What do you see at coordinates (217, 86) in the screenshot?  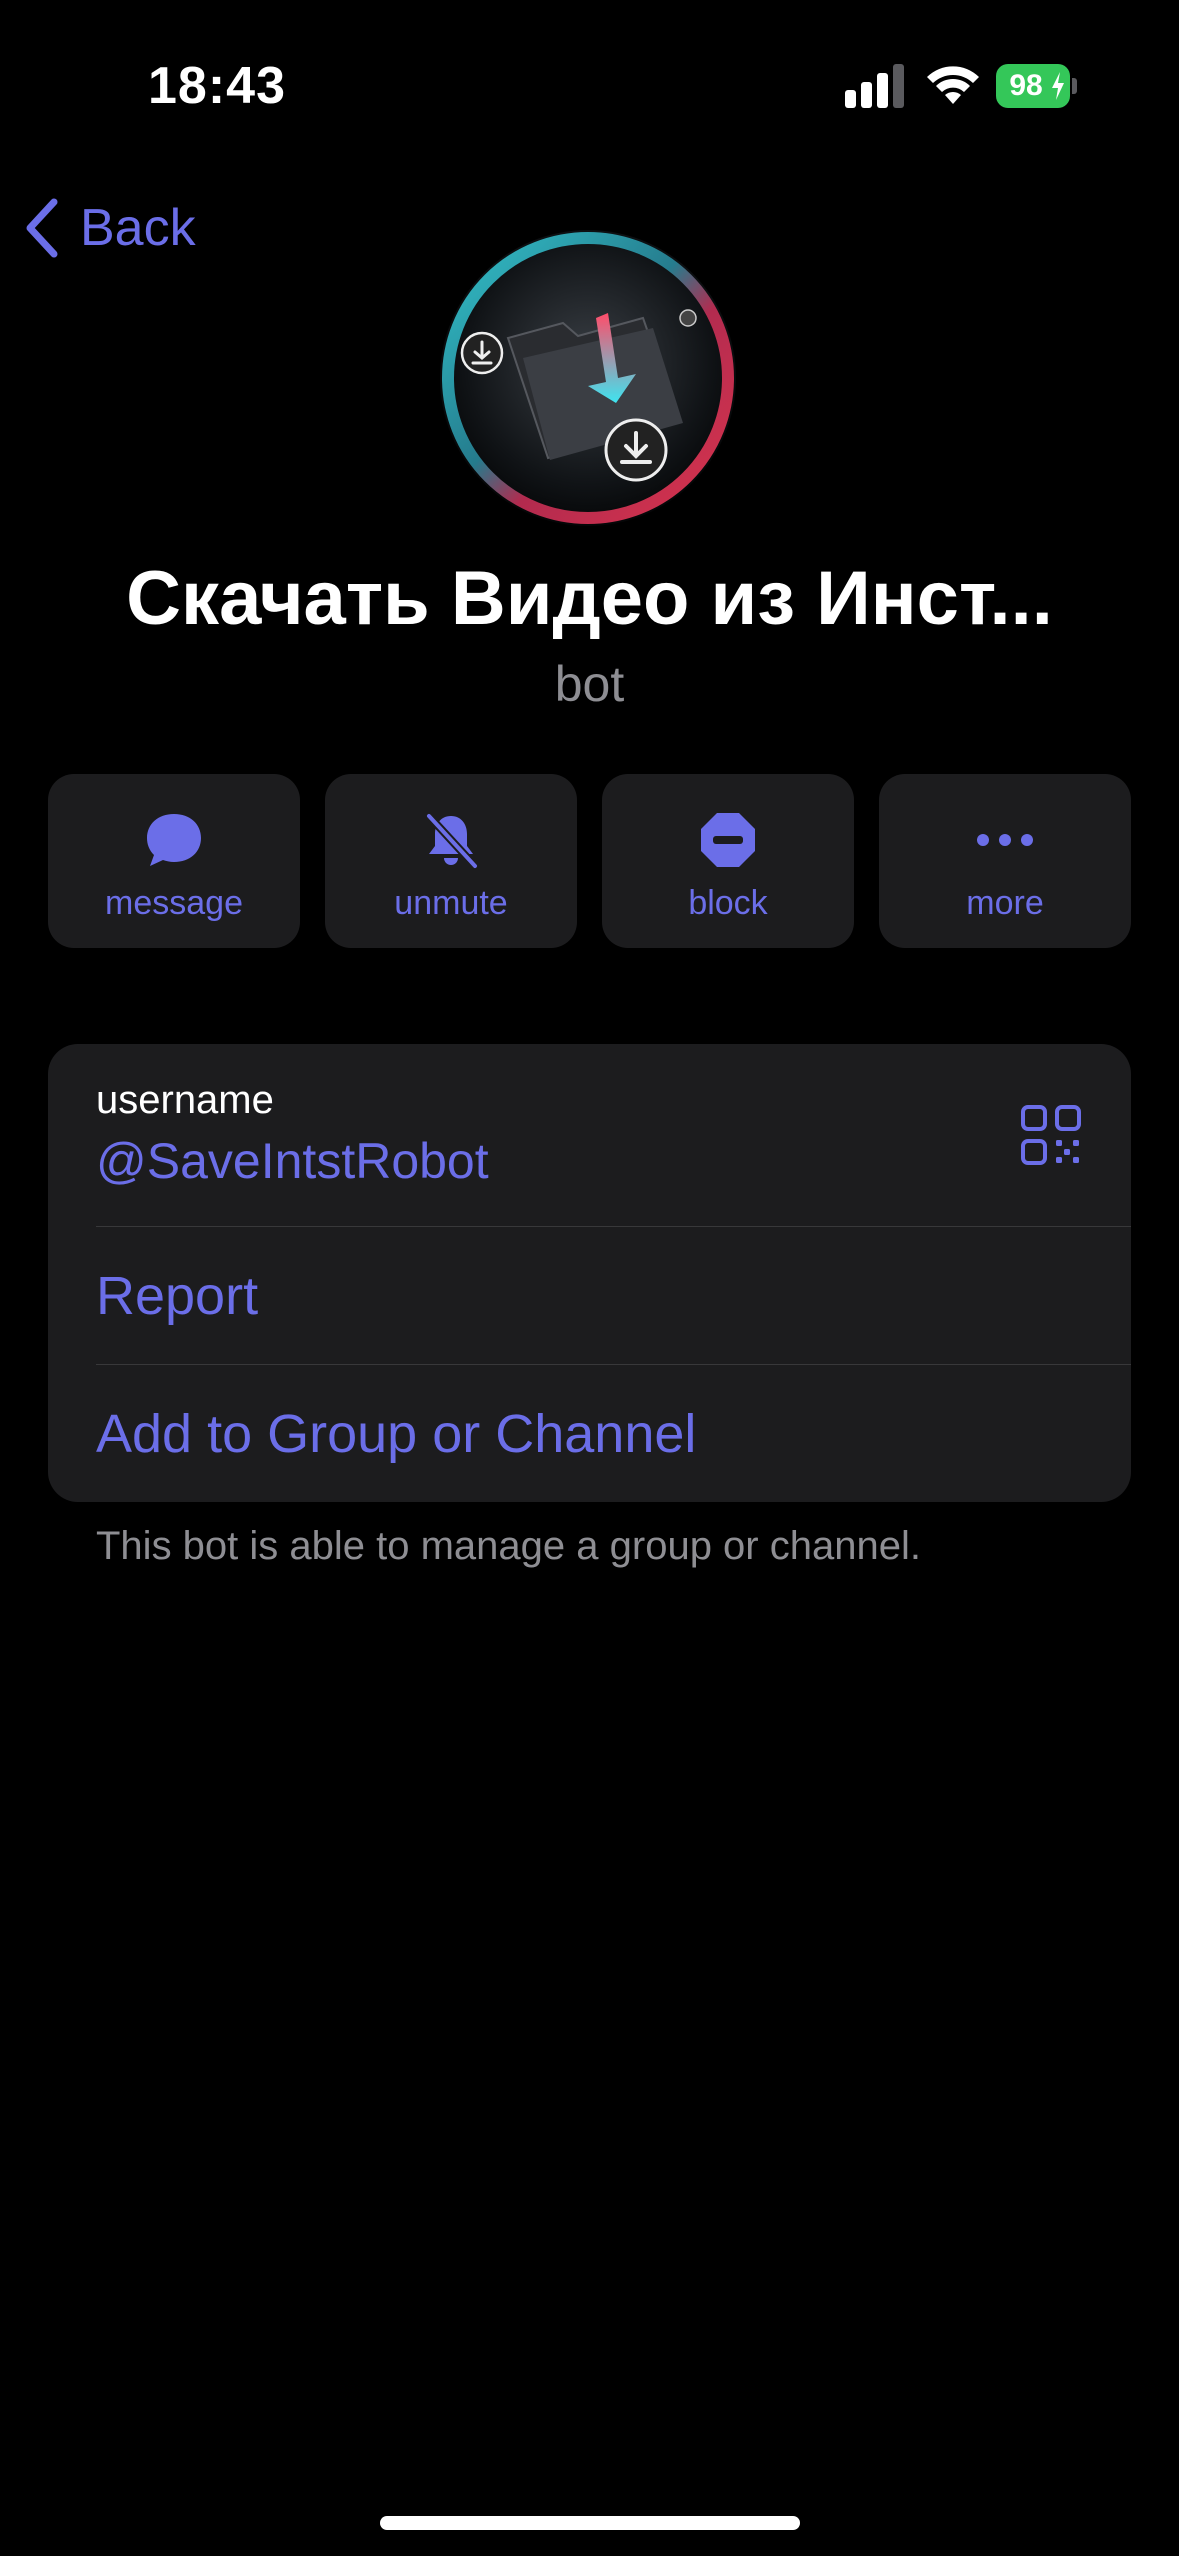 I see `status-time: 18:43` at bounding box center [217, 86].